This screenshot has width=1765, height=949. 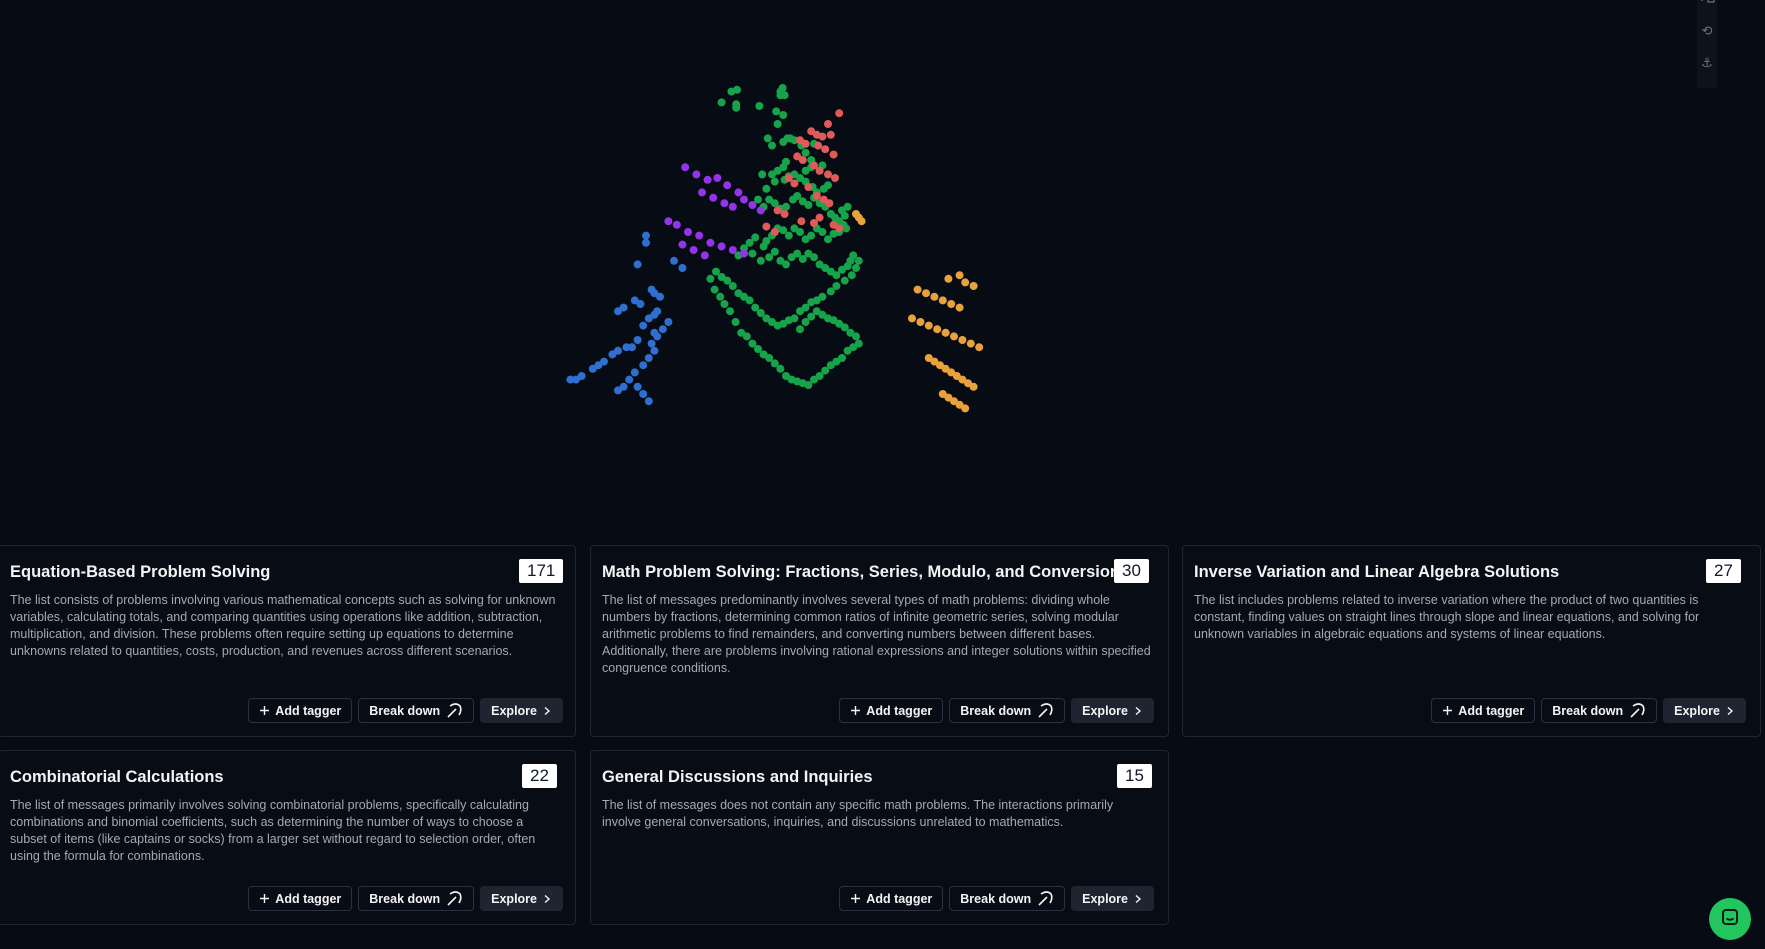 I want to click on add-tagger-button: Add tagger, so click(x=1483, y=710).